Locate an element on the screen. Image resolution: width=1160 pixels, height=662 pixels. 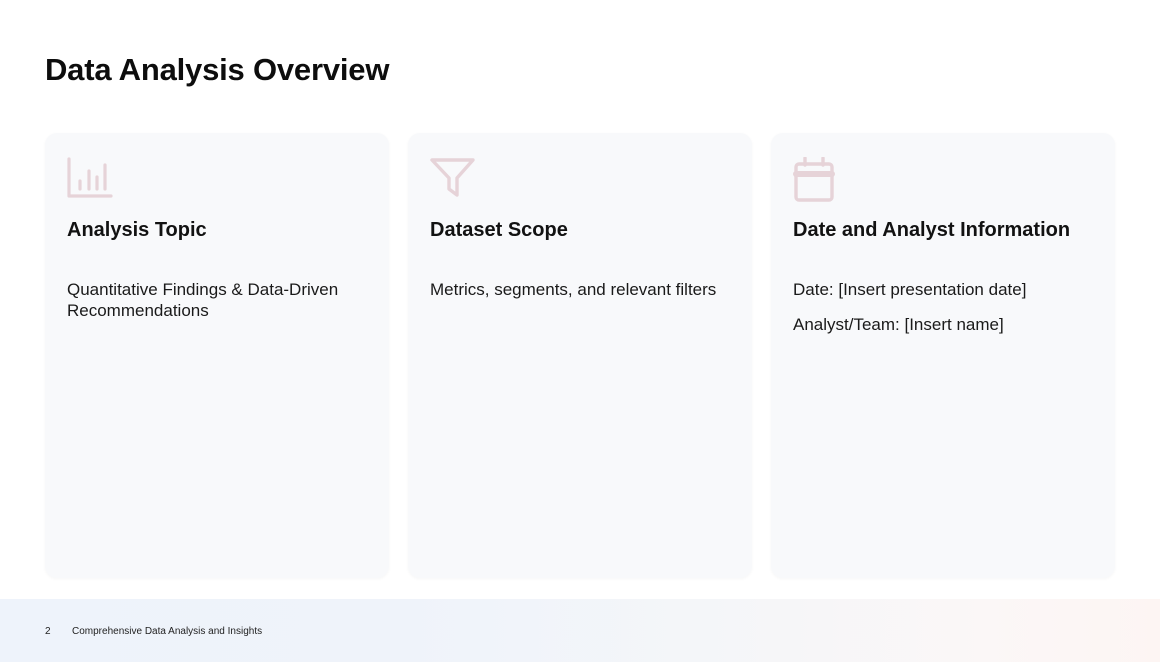
page-number: 2 is located at coordinates (48, 631).